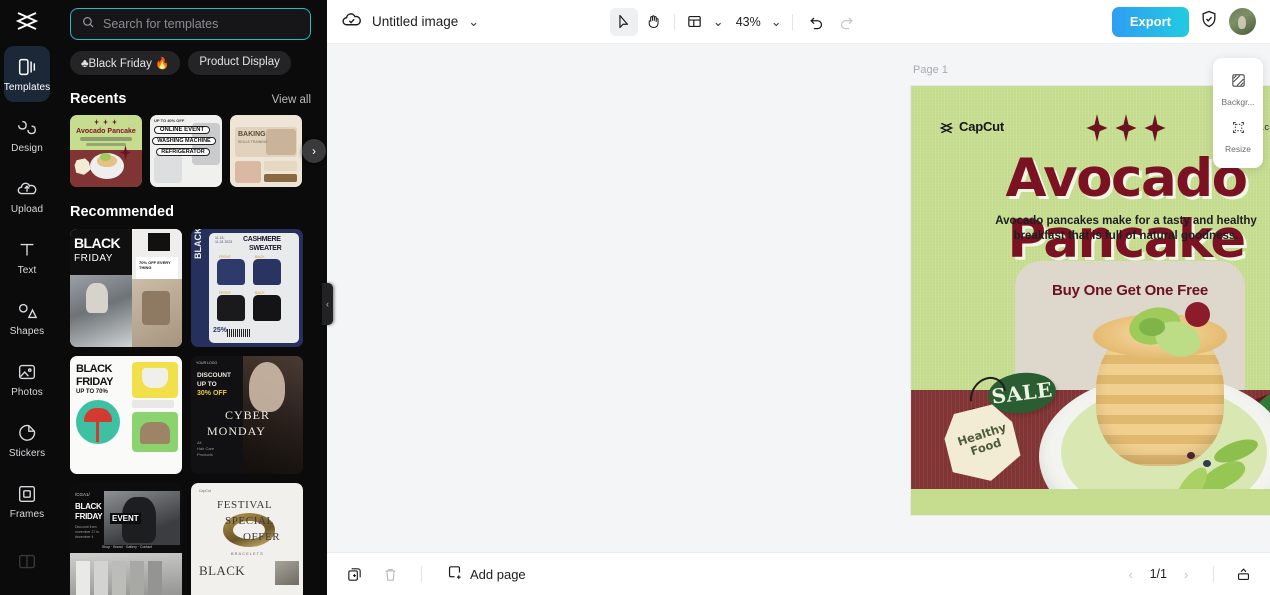 This screenshot has height=595, width=1270. I want to click on template-card-black-friday-furniture: BLACK FRIDAY UP TO 70%, so click(126, 415).